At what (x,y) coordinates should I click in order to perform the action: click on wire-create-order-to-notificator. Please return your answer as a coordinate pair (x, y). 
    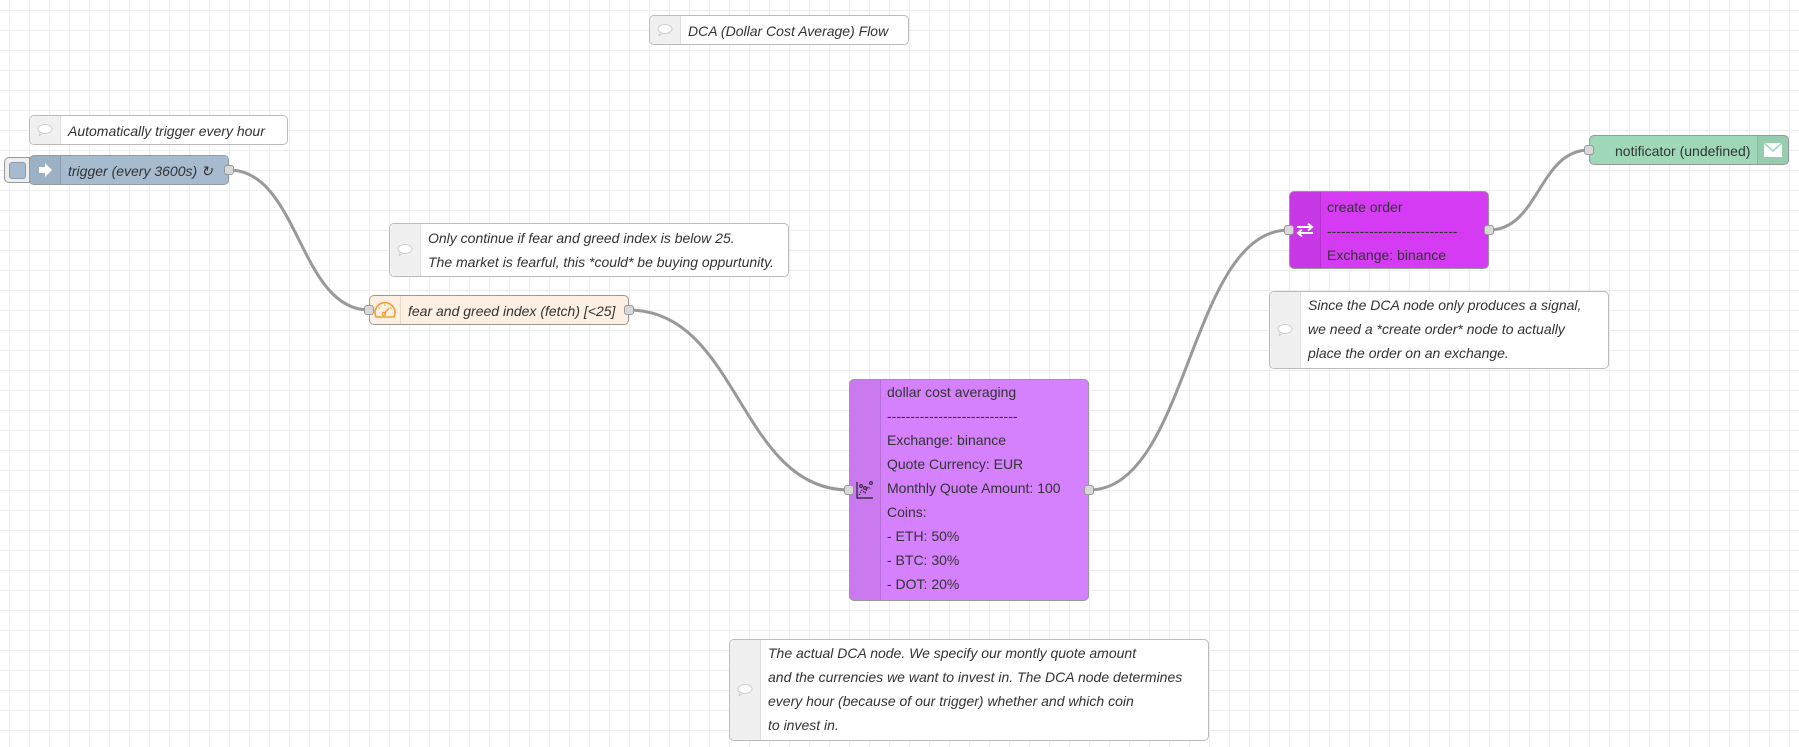
    Looking at the image, I should click on (1539, 190).